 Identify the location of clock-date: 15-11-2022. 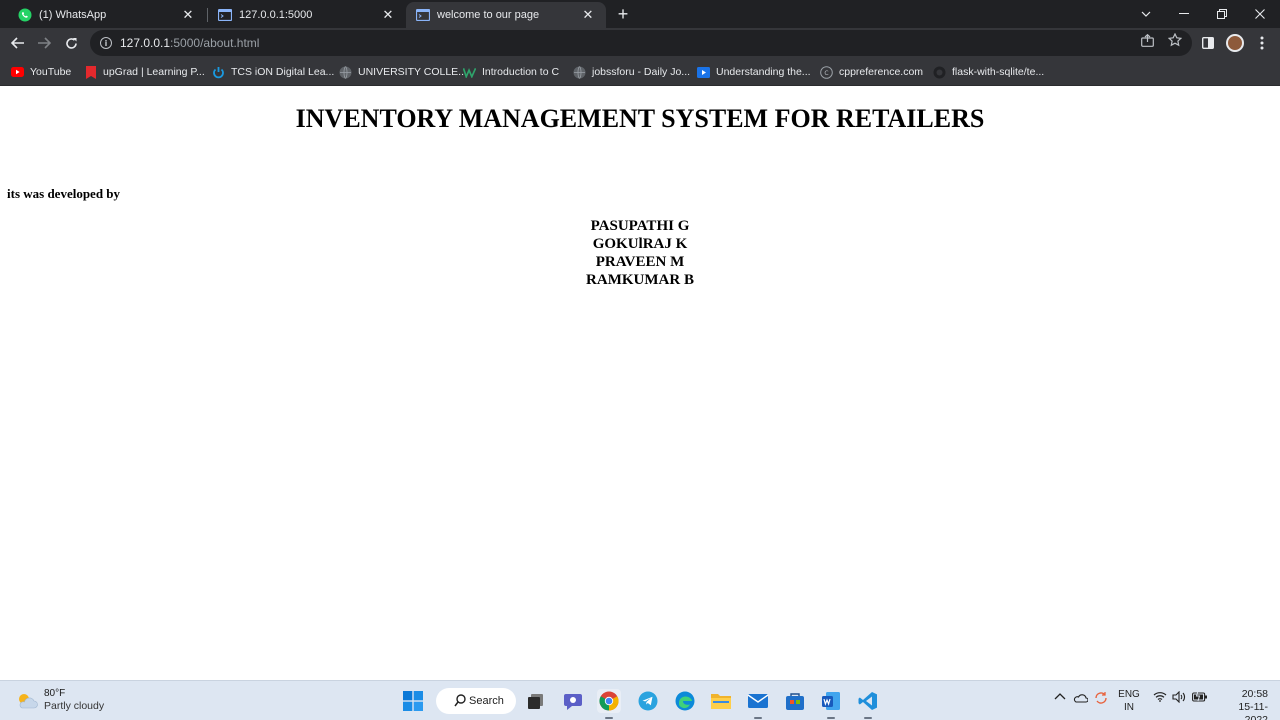
(1253, 710).